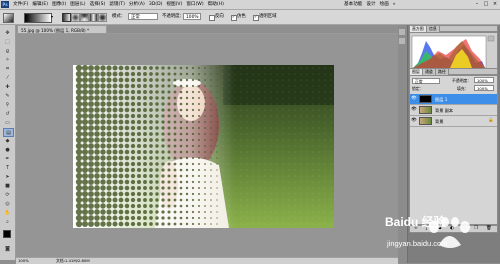 This screenshot has width=500, height=264. Describe the element at coordinates (7, 234) in the screenshot. I see `foreground-color-swatch` at that location.